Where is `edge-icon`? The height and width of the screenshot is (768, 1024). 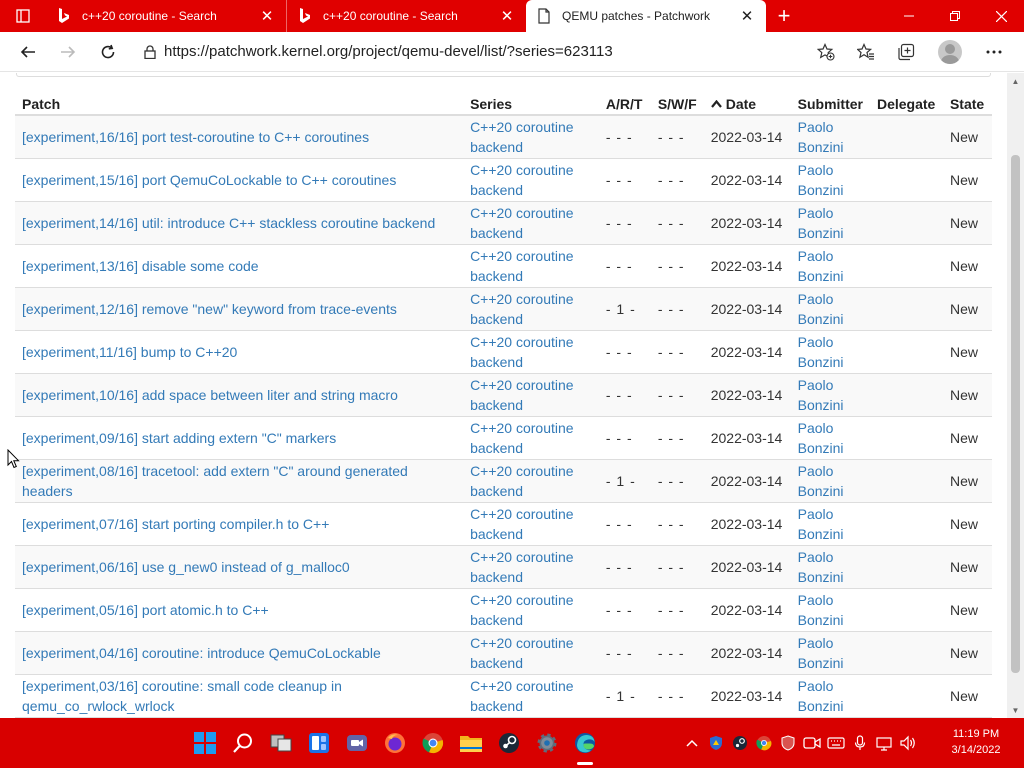
edge-icon is located at coordinates (585, 743).